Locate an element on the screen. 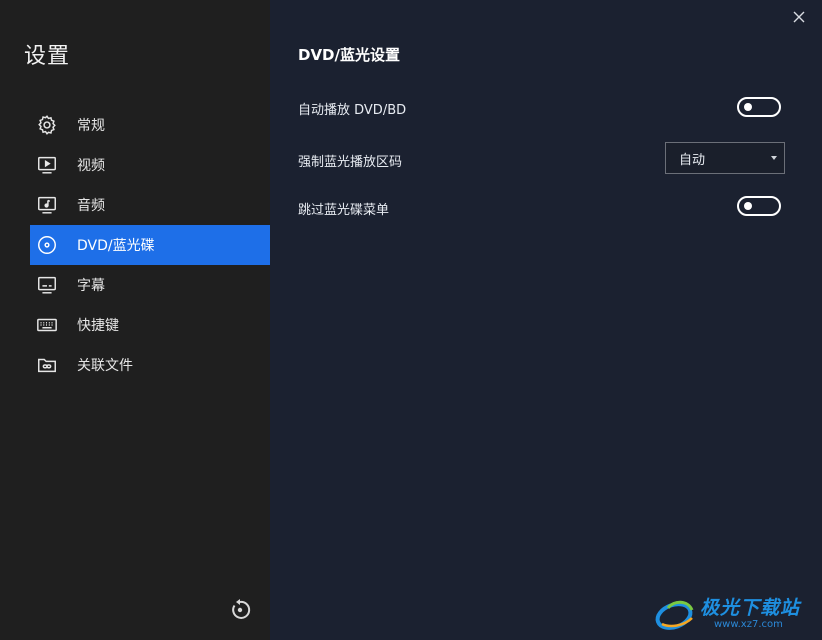 The width and height of the screenshot is (822, 640). sidebar-nav: 常规 视频 音频 DVD/蓝光碟 字幕 快捷键 关联文件 is located at coordinates (150, 245).